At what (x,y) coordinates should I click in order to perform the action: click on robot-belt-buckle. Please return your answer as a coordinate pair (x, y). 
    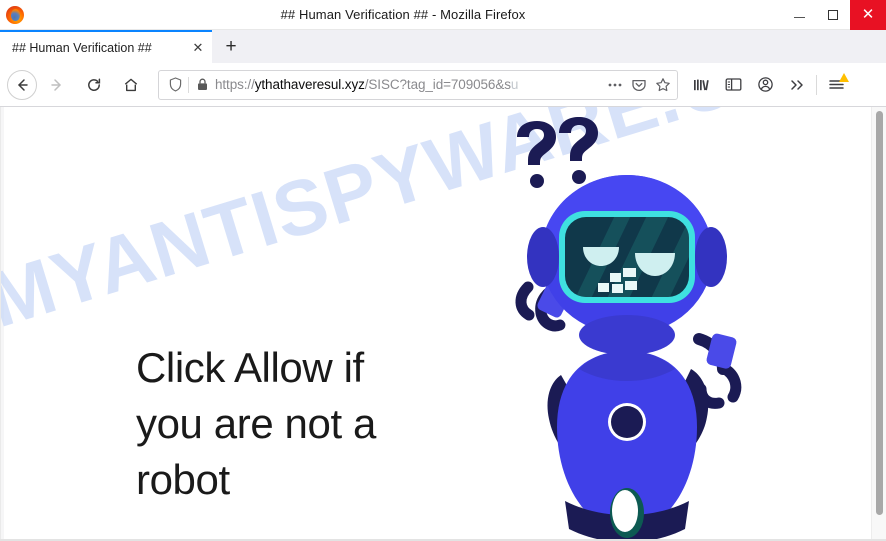
    Looking at the image, I should click on (625, 511).